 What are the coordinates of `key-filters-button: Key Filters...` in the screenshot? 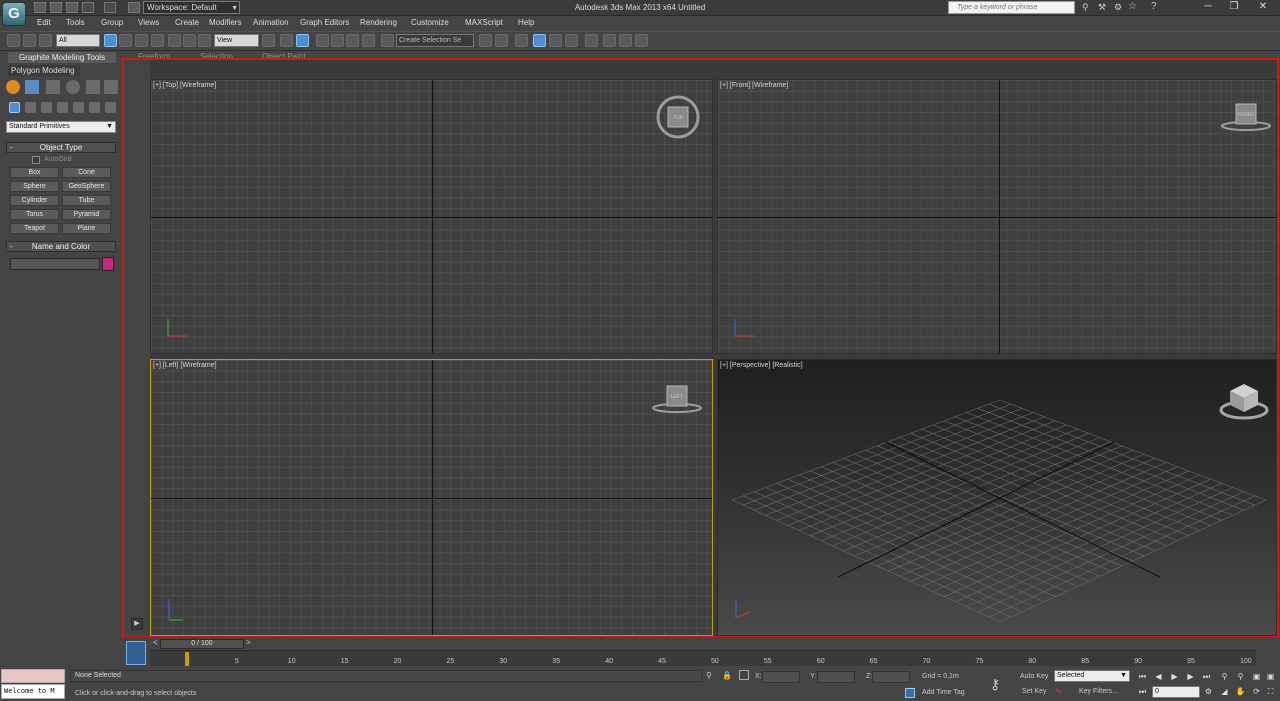 It's located at (1098, 691).